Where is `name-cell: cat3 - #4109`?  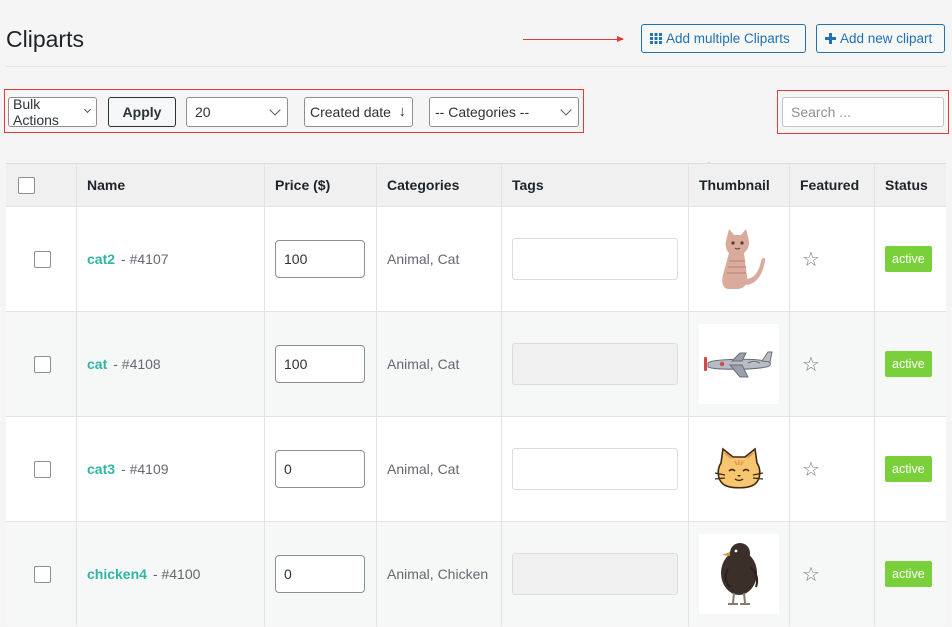 name-cell: cat3 - #4109 is located at coordinates (171, 469).